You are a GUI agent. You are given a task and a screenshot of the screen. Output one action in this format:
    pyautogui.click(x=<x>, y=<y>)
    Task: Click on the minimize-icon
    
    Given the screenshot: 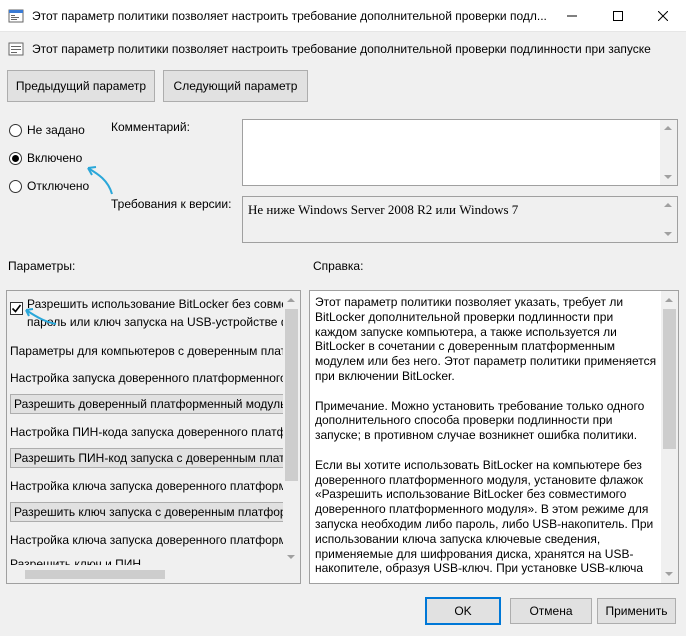 What is the action you would take?
    pyautogui.click(x=572, y=16)
    